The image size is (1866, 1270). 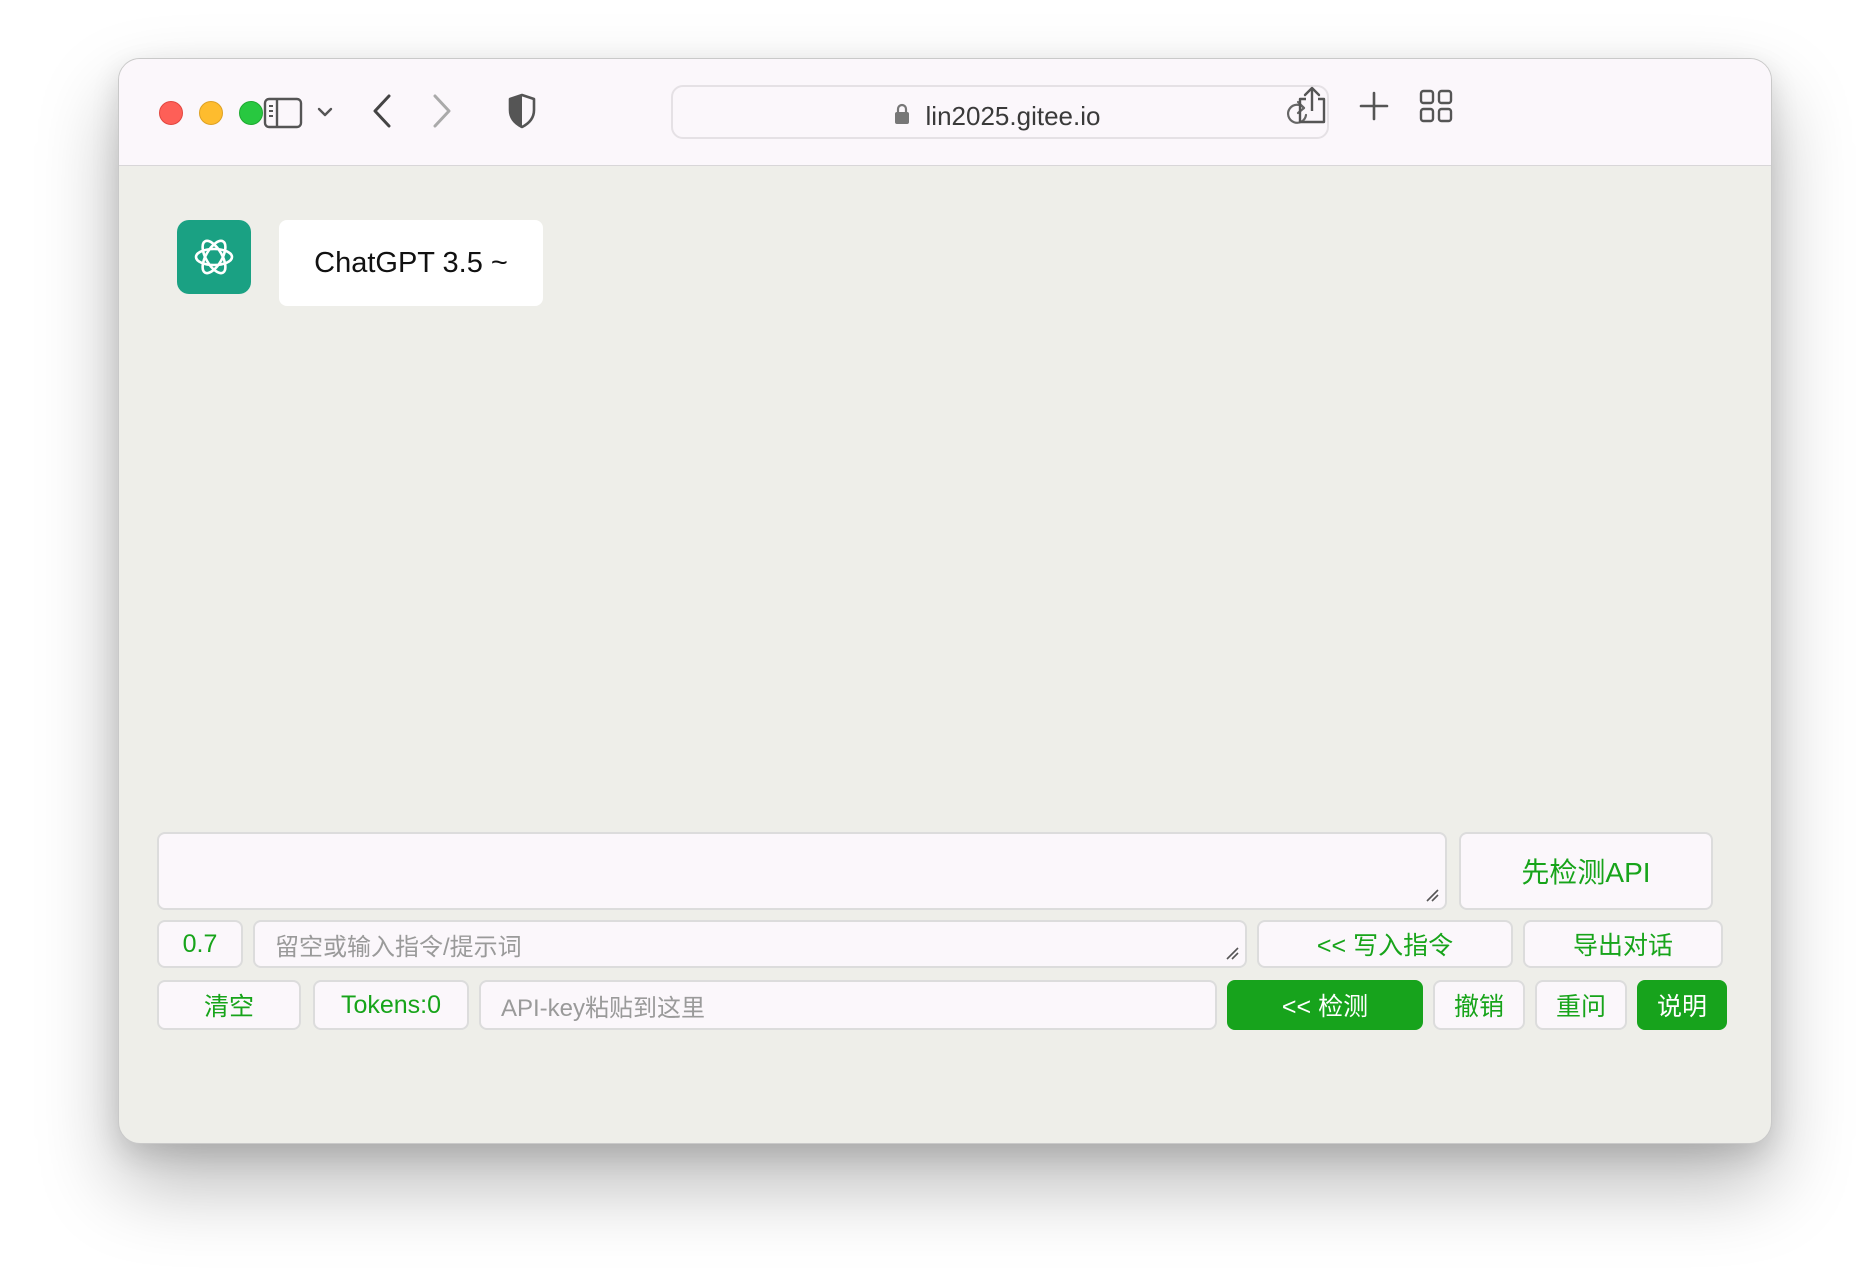 I want to click on api-key-input: API-key粘贴到这里, so click(x=848, y=1005).